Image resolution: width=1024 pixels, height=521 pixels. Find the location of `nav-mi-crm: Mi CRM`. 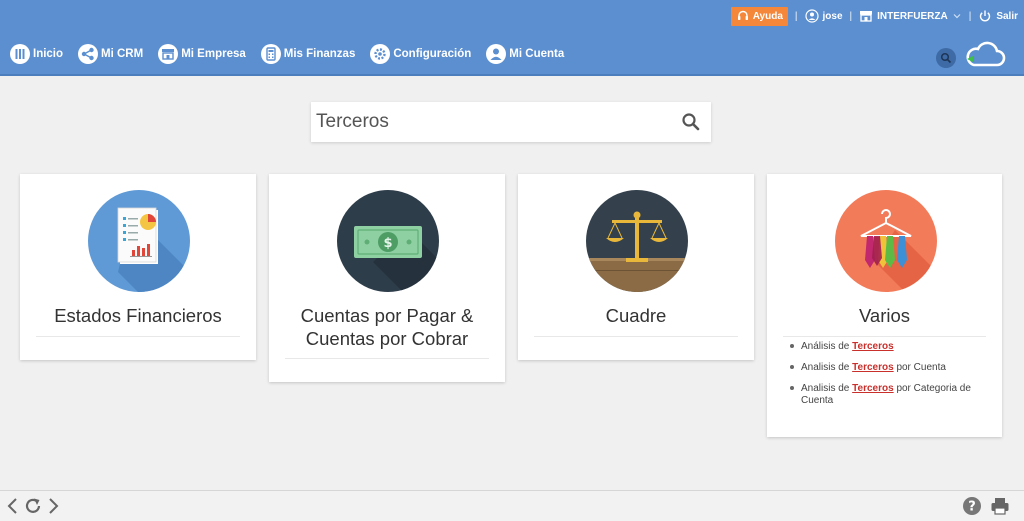

nav-mi-crm: Mi CRM is located at coordinates (110, 54).